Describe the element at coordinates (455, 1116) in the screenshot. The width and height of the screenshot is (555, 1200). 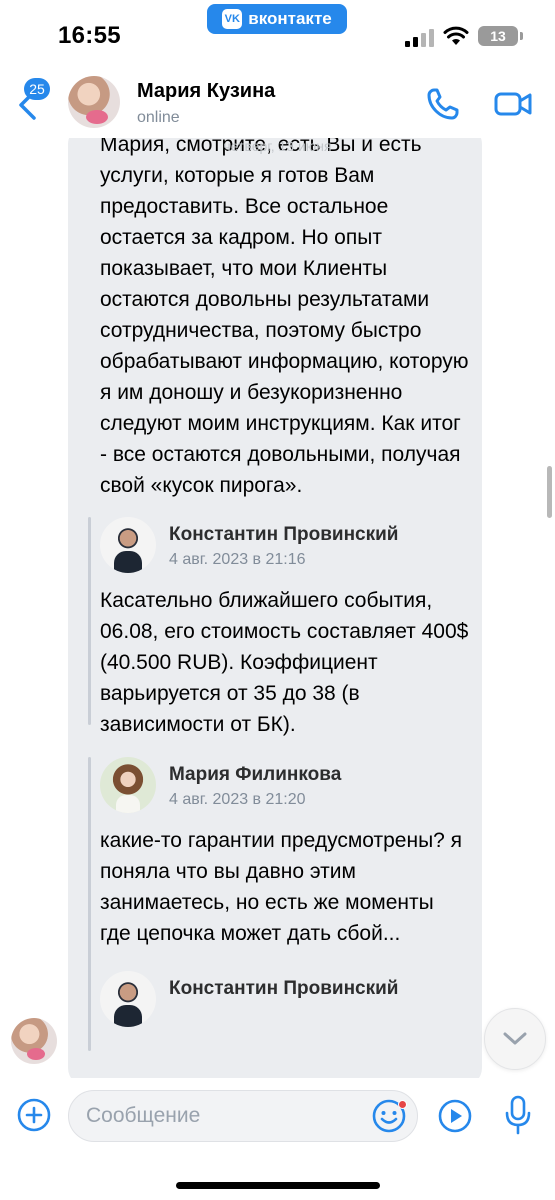
I see `play-icon` at that location.